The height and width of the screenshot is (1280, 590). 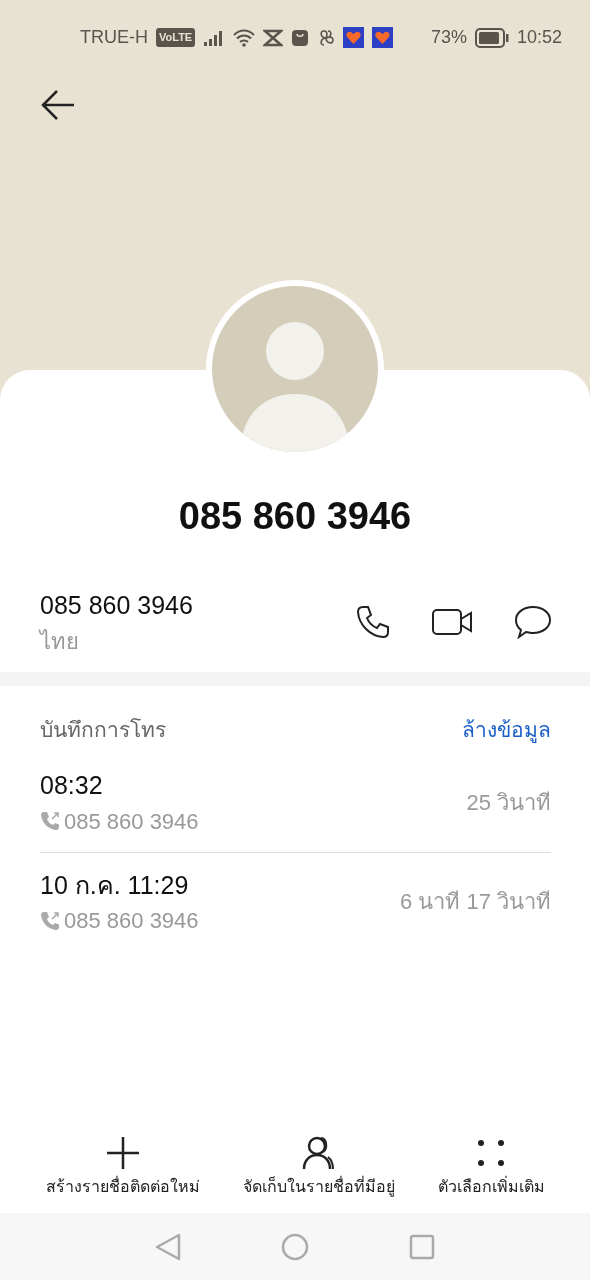 I want to click on wifi-icon, so click(x=244, y=37).